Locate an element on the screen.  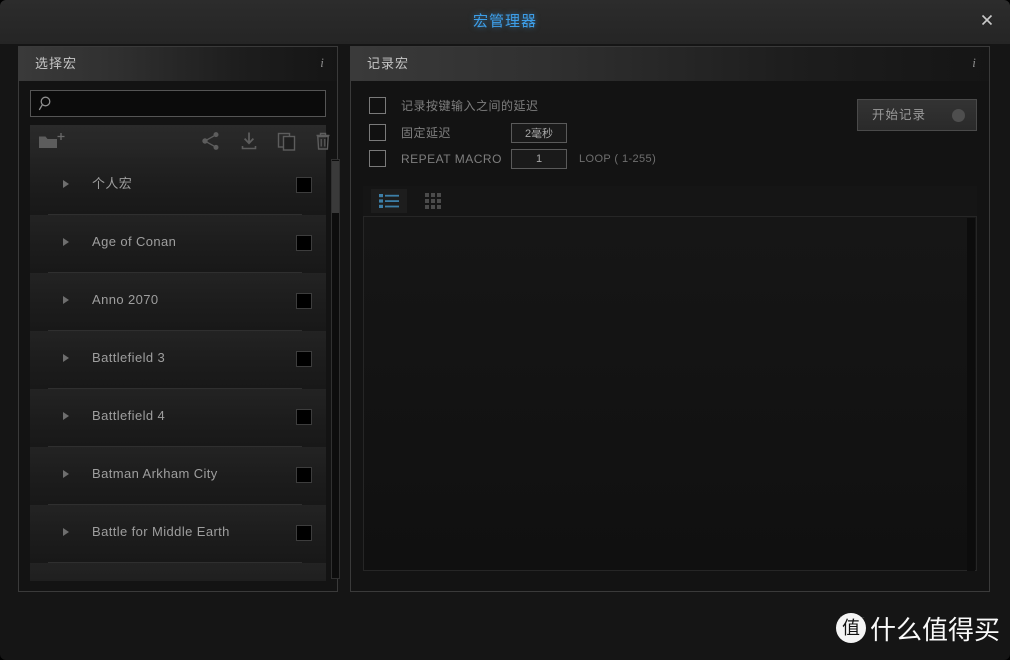
start-record-button: 开始记录 is located at coordinates (917, 115).